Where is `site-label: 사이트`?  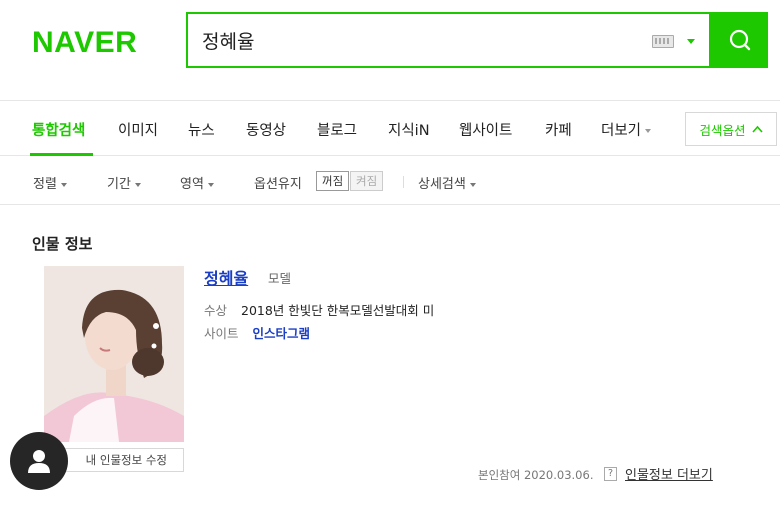
site-label: 사이트 is located at coordinates (221, 333).